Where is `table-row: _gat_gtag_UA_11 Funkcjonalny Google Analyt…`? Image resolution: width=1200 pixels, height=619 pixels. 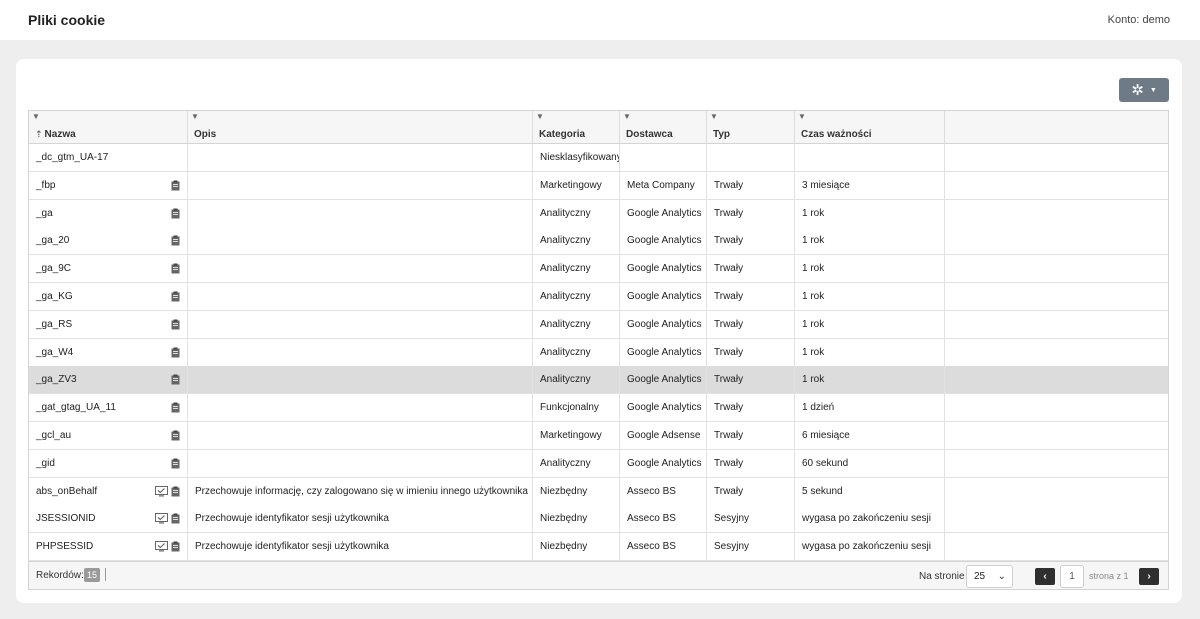
table-row: _gat_gtag_UA_11 Funkcjonalny Google Analyt… is located at coordinates (598, 408).